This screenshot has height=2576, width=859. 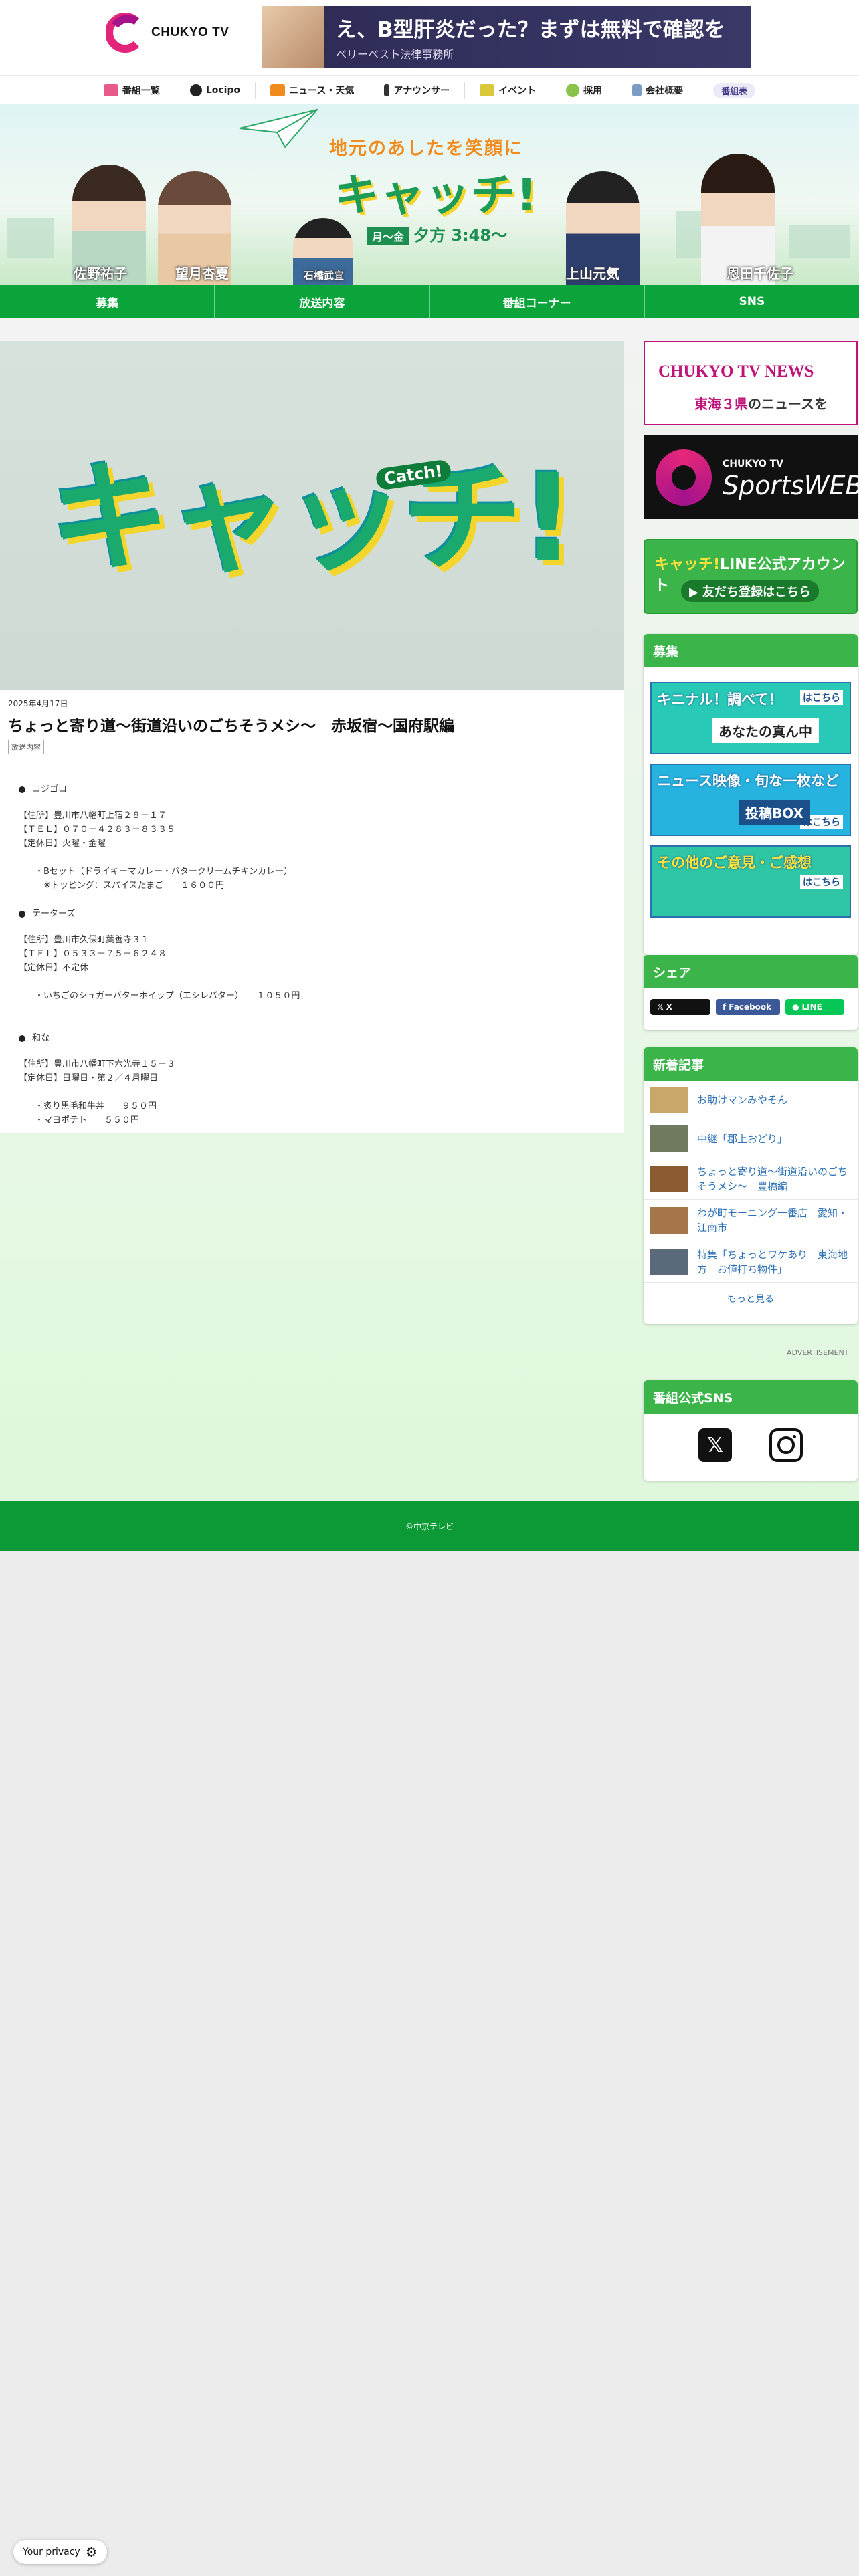 I want to click on copyright-text: ©中京テレビ, so click(x=429, y=1526).